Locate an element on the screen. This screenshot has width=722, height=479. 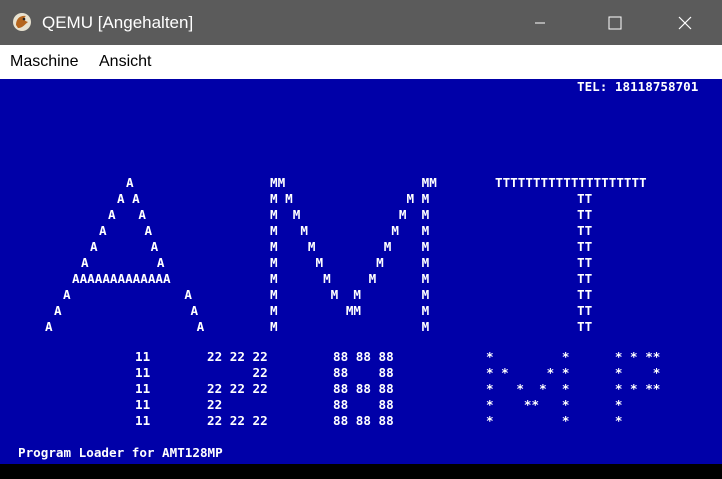
close-button is located at coordinates (685, 22).